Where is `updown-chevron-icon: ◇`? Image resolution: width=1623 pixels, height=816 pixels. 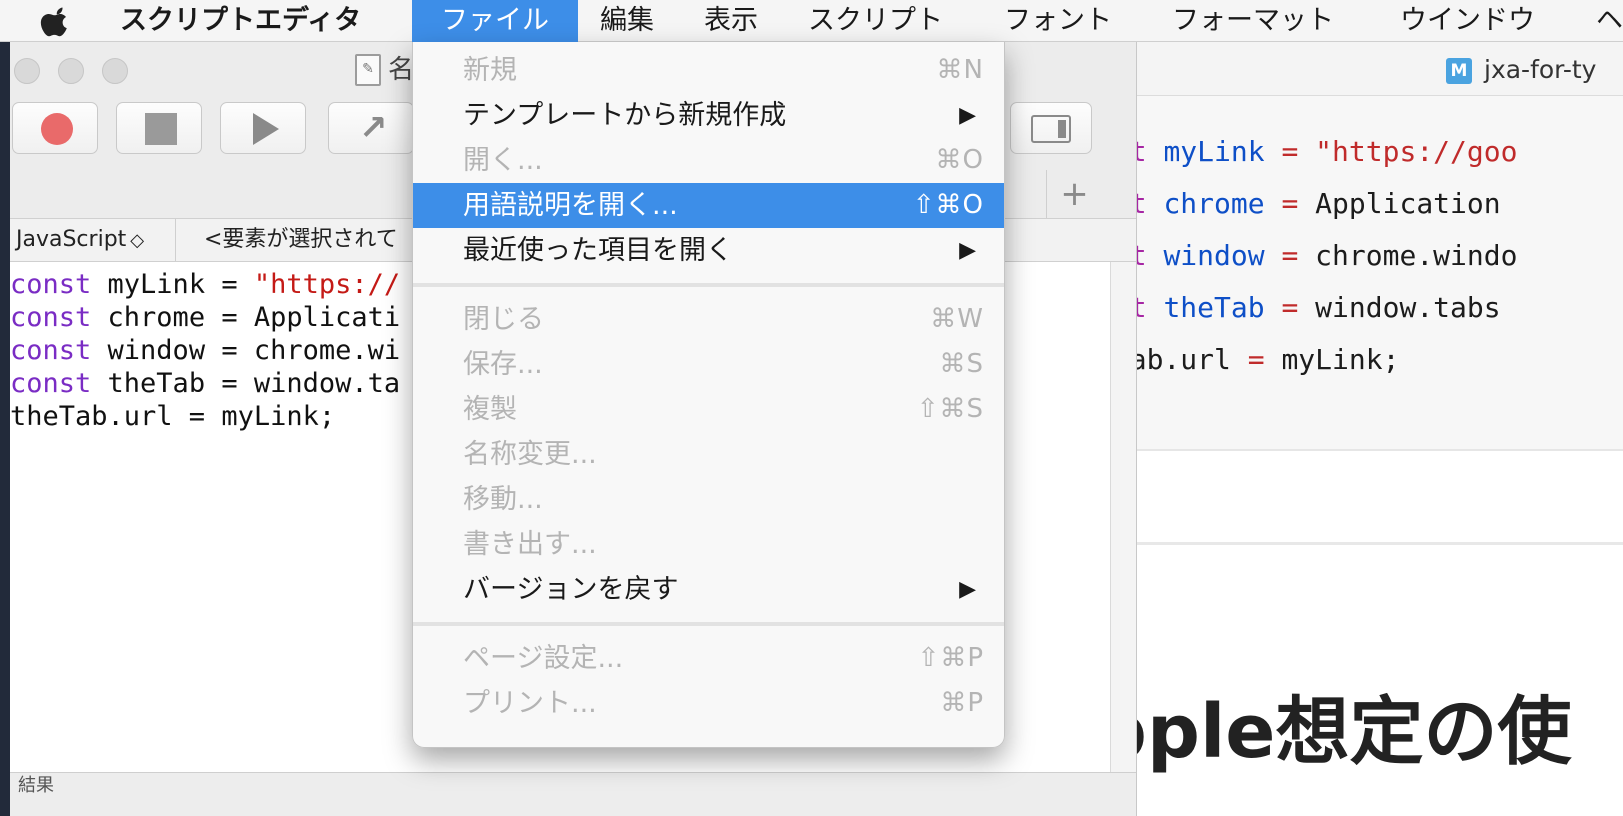
updown-chevron-icon: ◇ is located at coordinates (137, 240).